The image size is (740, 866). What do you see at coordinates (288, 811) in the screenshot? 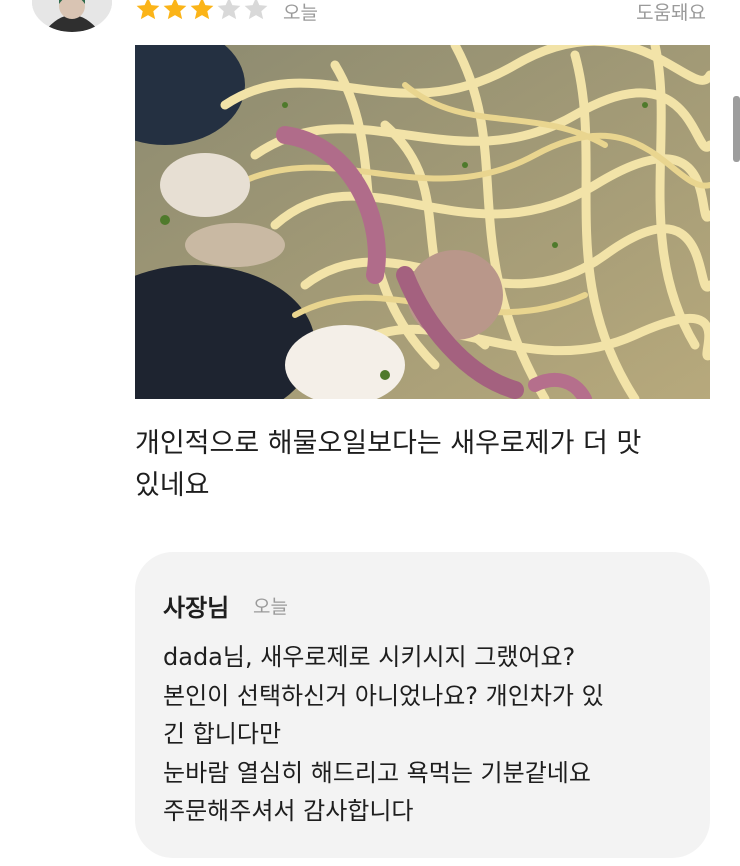
I see `reply-line: 주문해주셔서 감사합니다` at bounding box center [288, 811].